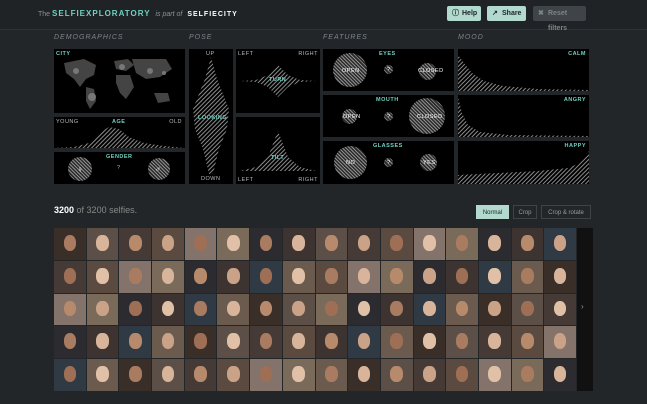  What do you see at coordinates (119, 81) in the screenshot?
I see `city-filter: CITY` at bounding box center [119, 81].